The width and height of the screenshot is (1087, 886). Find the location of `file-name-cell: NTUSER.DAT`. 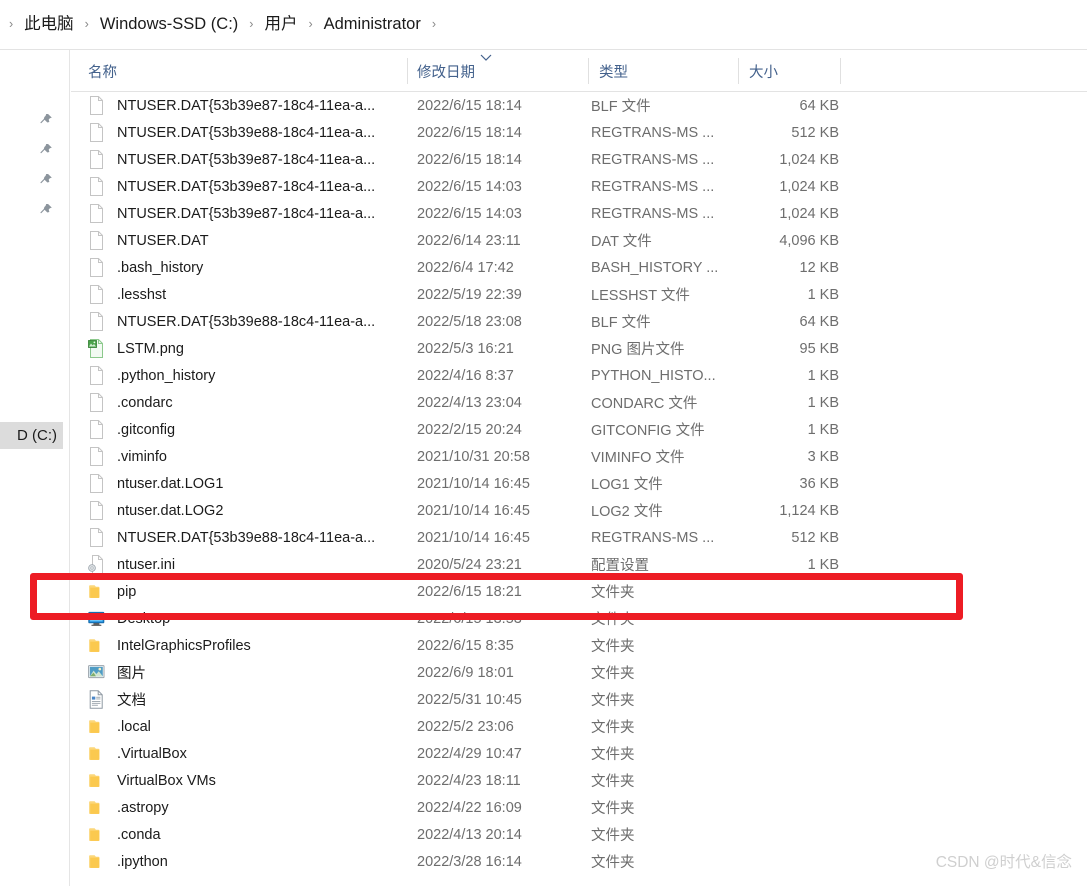

file-name-cell: NTUSER.DAT is located at coordinates (246, 240).